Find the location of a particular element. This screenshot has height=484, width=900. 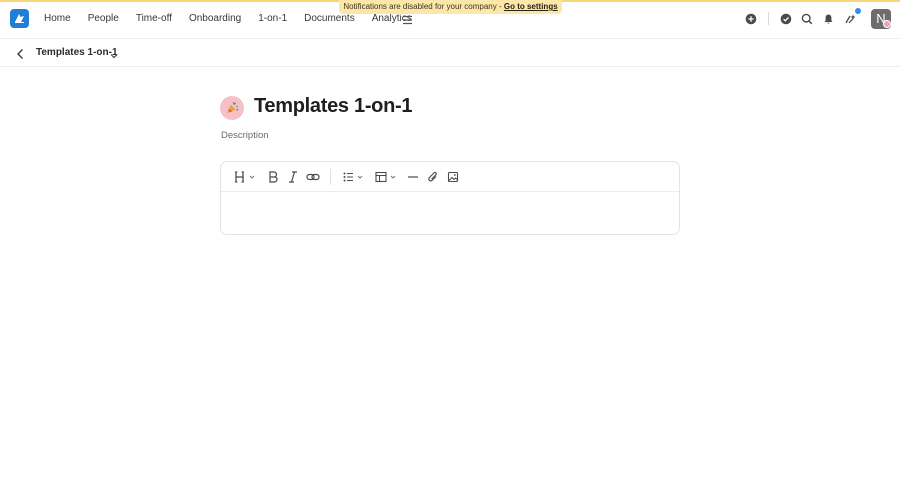

notification-dot is located at coordinates (858, 11).